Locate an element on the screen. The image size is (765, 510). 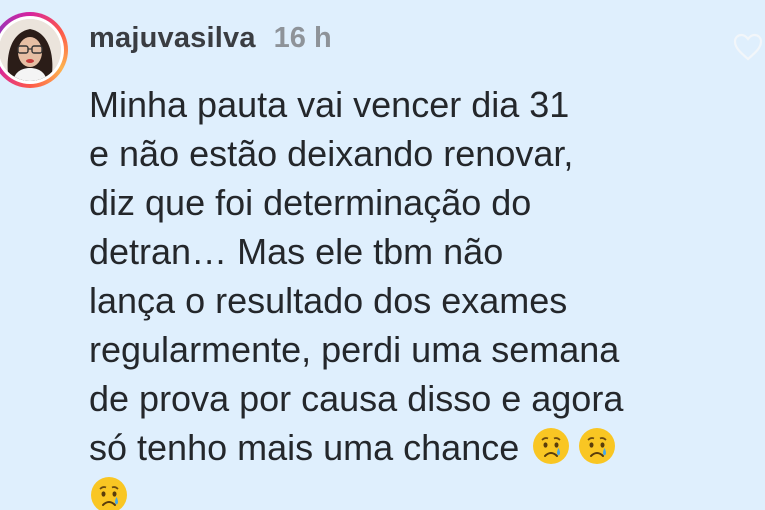
comment-line: de prova por causa disso e agora is located at coordinates (356, 398).